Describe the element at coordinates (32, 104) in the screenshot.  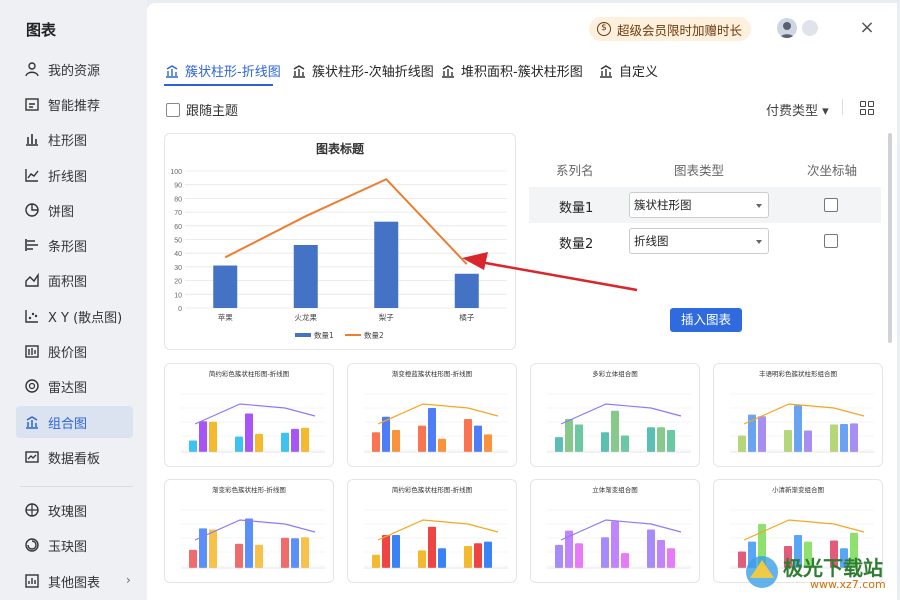
I see `recommend-icon` at that location.